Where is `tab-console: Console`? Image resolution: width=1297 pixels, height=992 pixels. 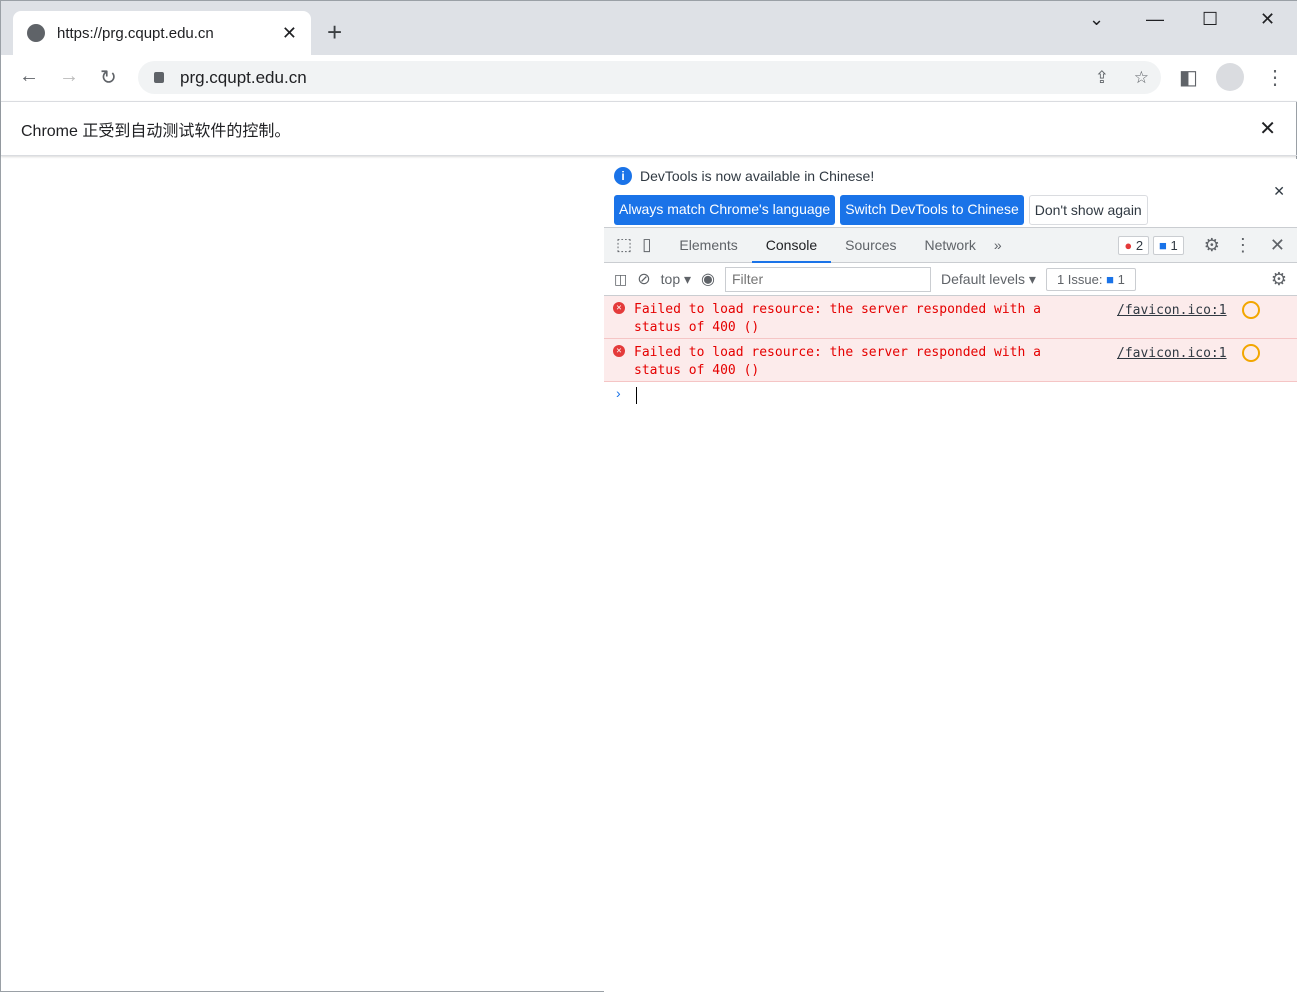
tab-console: Console is located at coordinates (791, 245).